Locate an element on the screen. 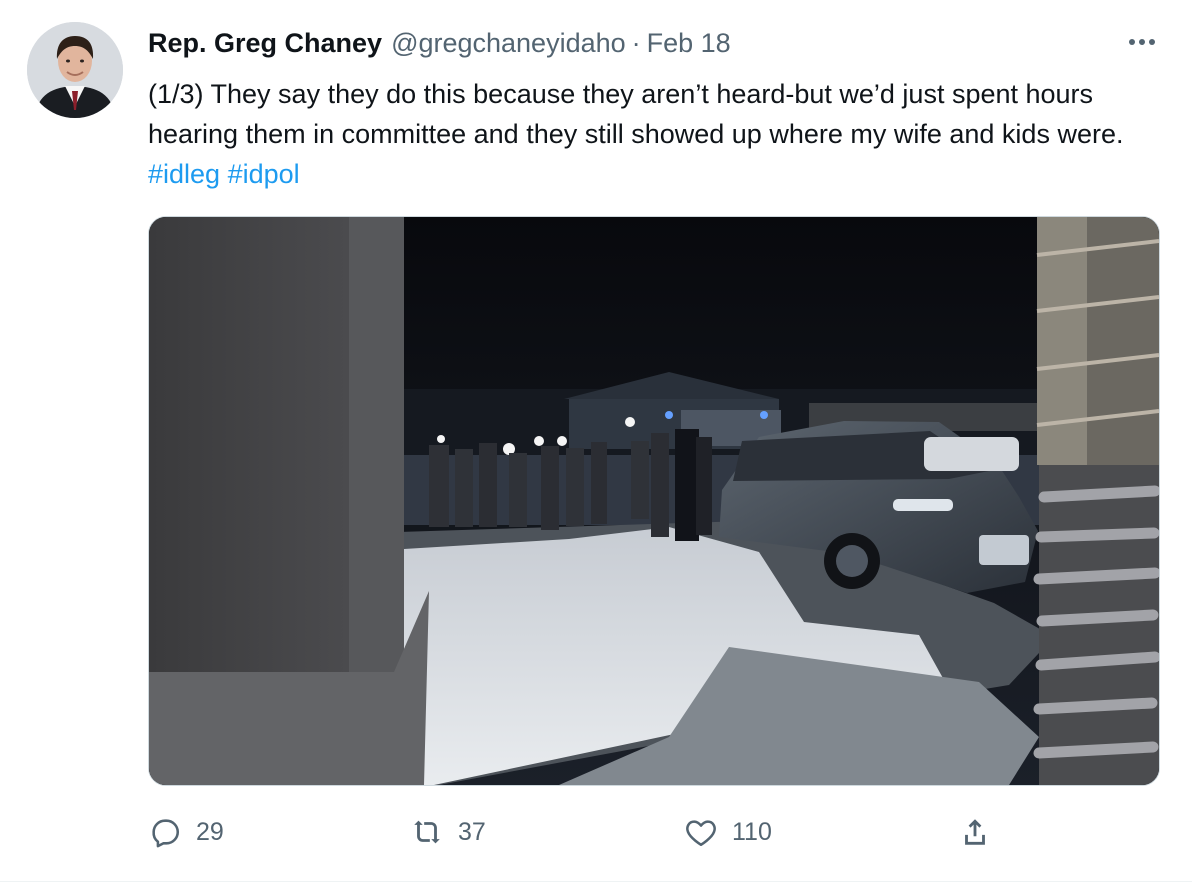 The width and height of the screenshot is (1192, 882). tweet-date: Feb 18 is located at coordinates (689, 43).